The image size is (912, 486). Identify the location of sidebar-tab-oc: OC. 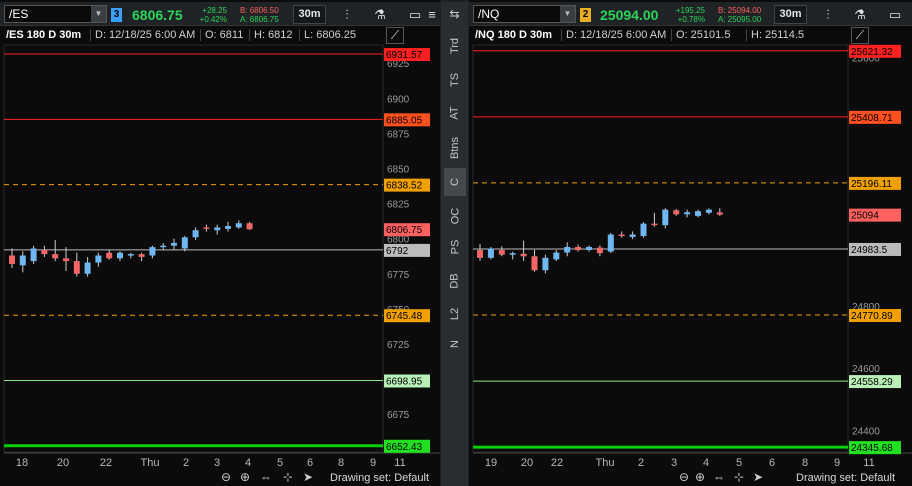
(455, 216).